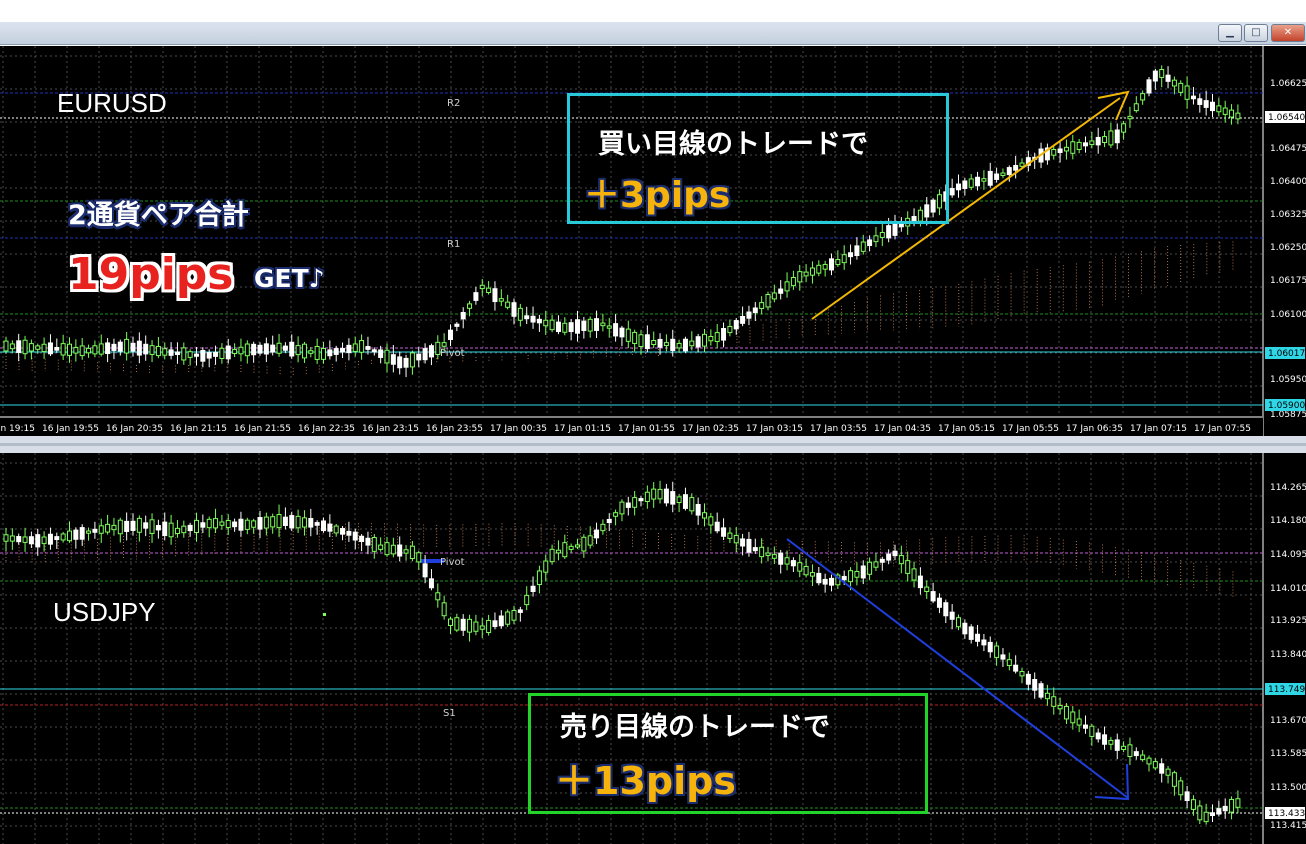 Image resolution: width=1306 pixels, height=844 pixels. What do you see at coordinates (653, 444) in the screenshot?
I see `pane-splitter` at bounding box center [653, 444].